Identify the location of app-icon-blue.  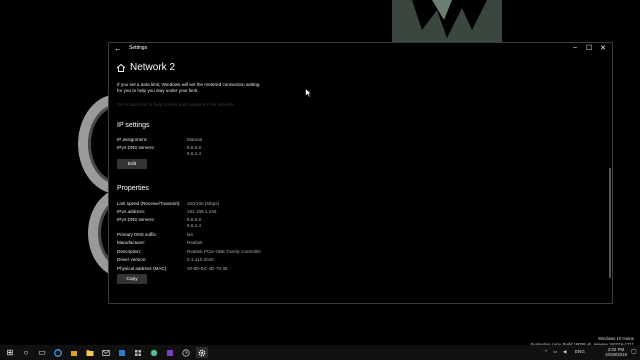
(122, 352).